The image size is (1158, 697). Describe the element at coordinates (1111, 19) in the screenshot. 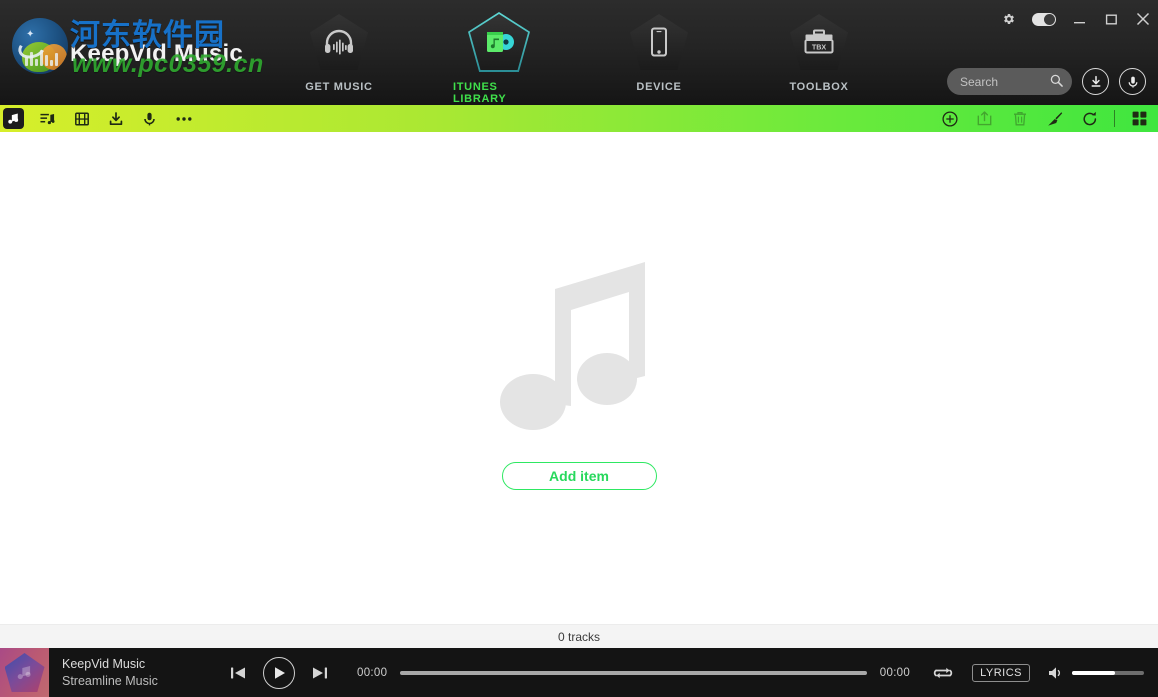

I see `maximize-icon` at that location.